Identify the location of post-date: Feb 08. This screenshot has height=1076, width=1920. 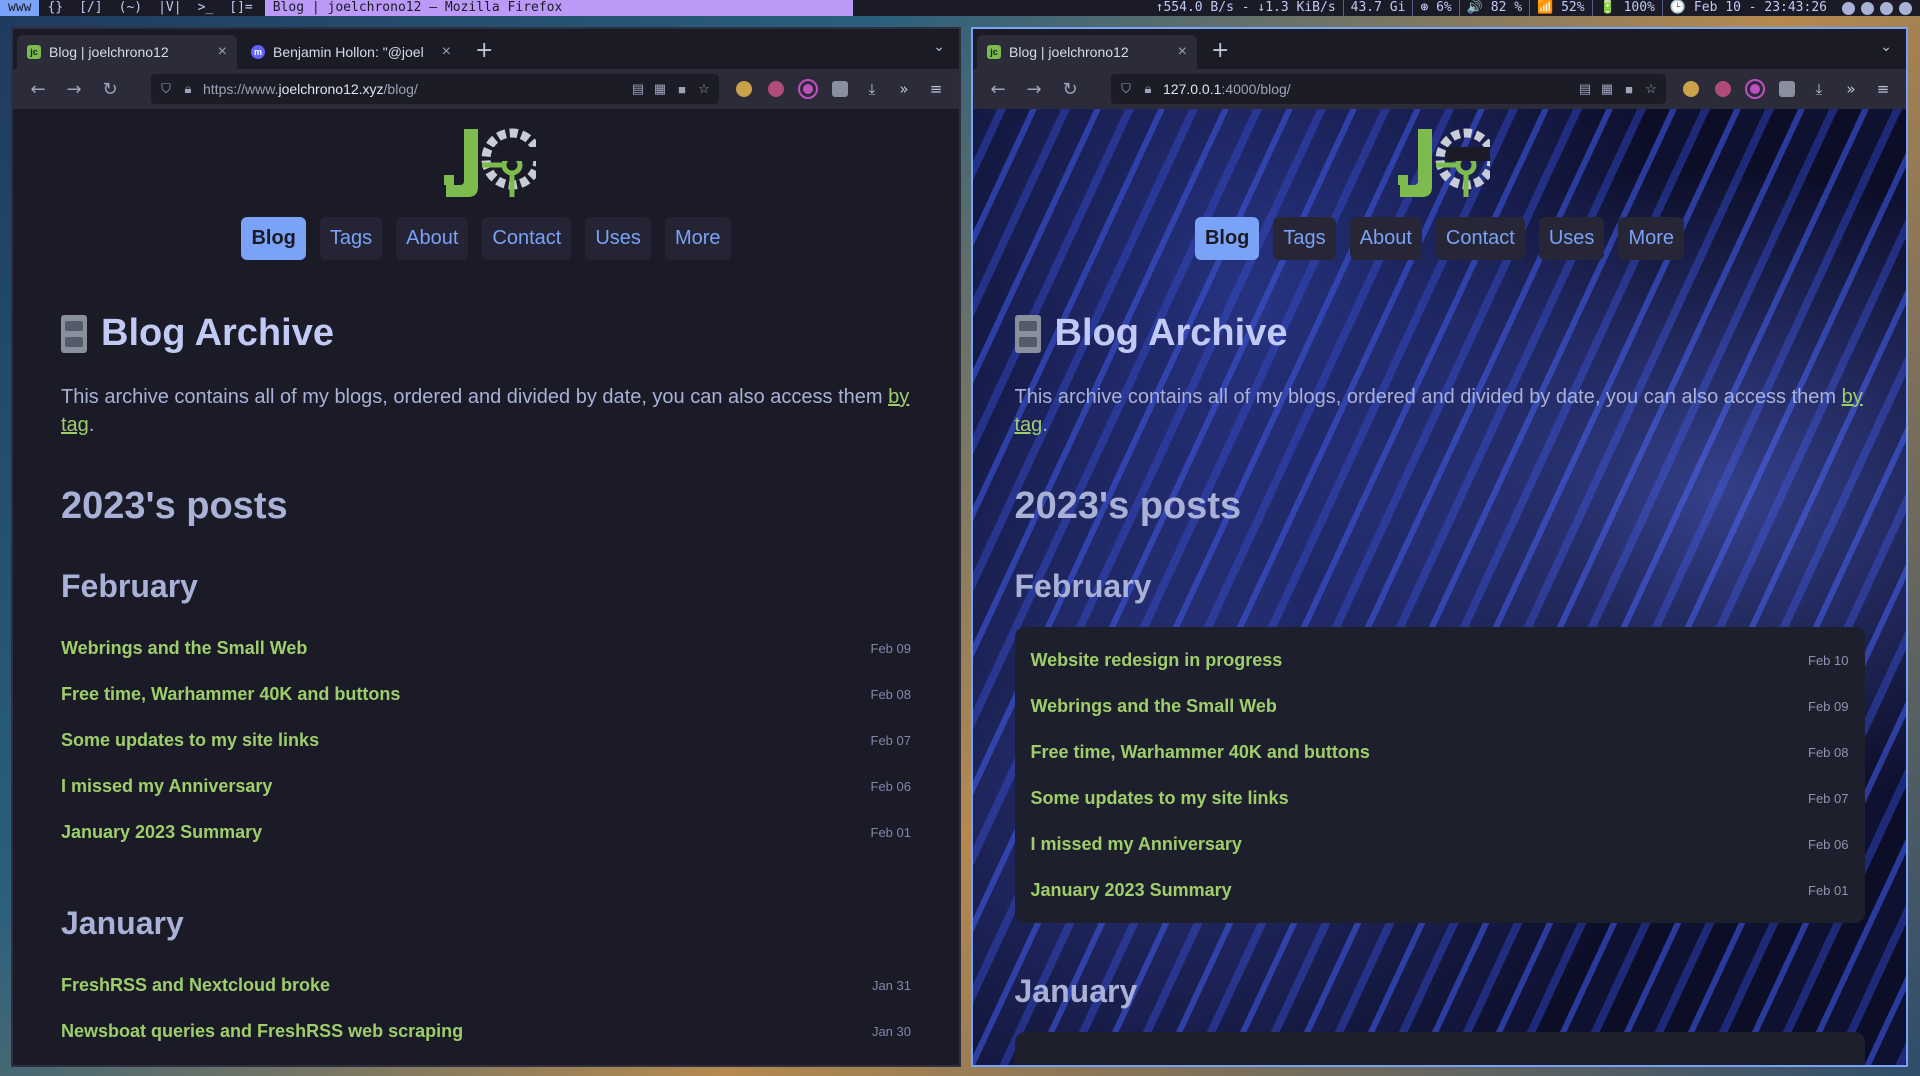
(890, 694).